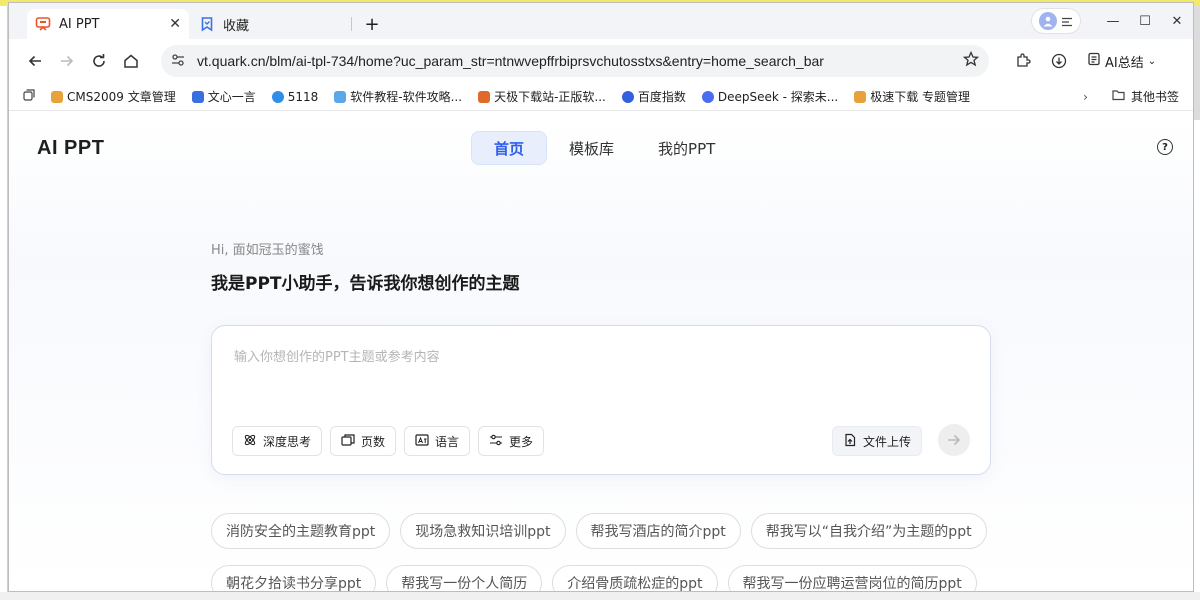  What do you see at coordinates (108, 24) in the screenshot?
I see `tab-ai-ppt: AI PPT ✕` at bounding box center [108, 24].